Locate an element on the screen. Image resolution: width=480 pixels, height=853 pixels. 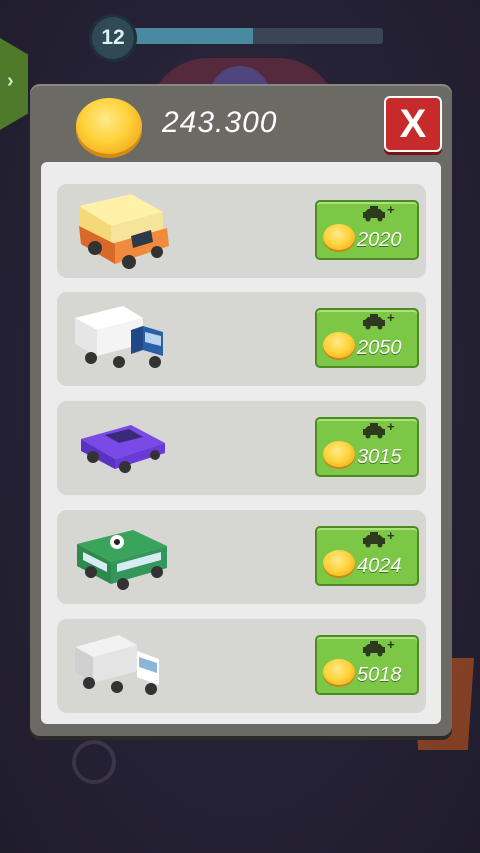
close-icon: X is located at coordinates (413, 124).